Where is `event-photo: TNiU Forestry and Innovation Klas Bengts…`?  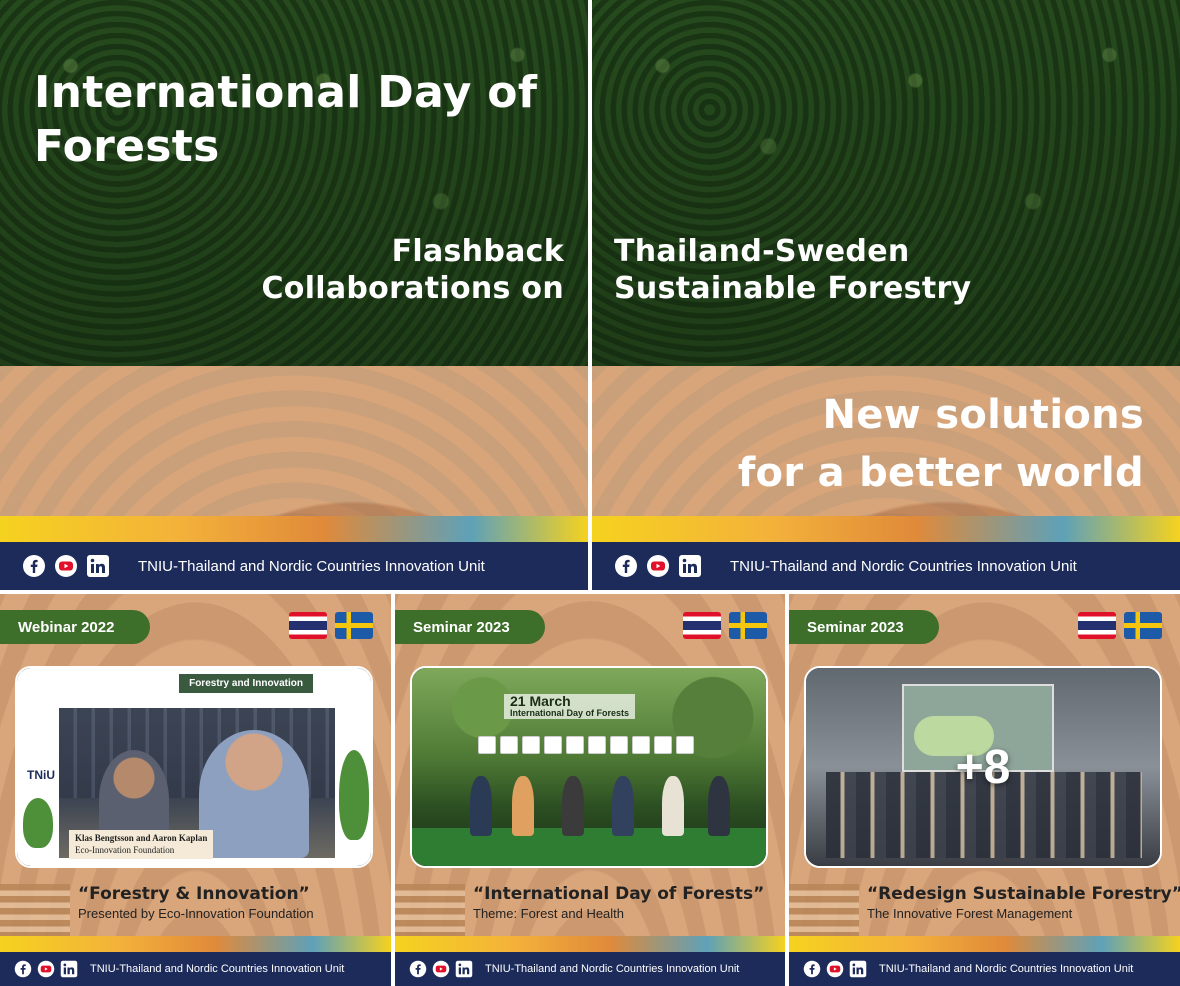 event-photo: TNiU Forestry and Innovation Klas Bengts… is located at coordinates (194, 767).